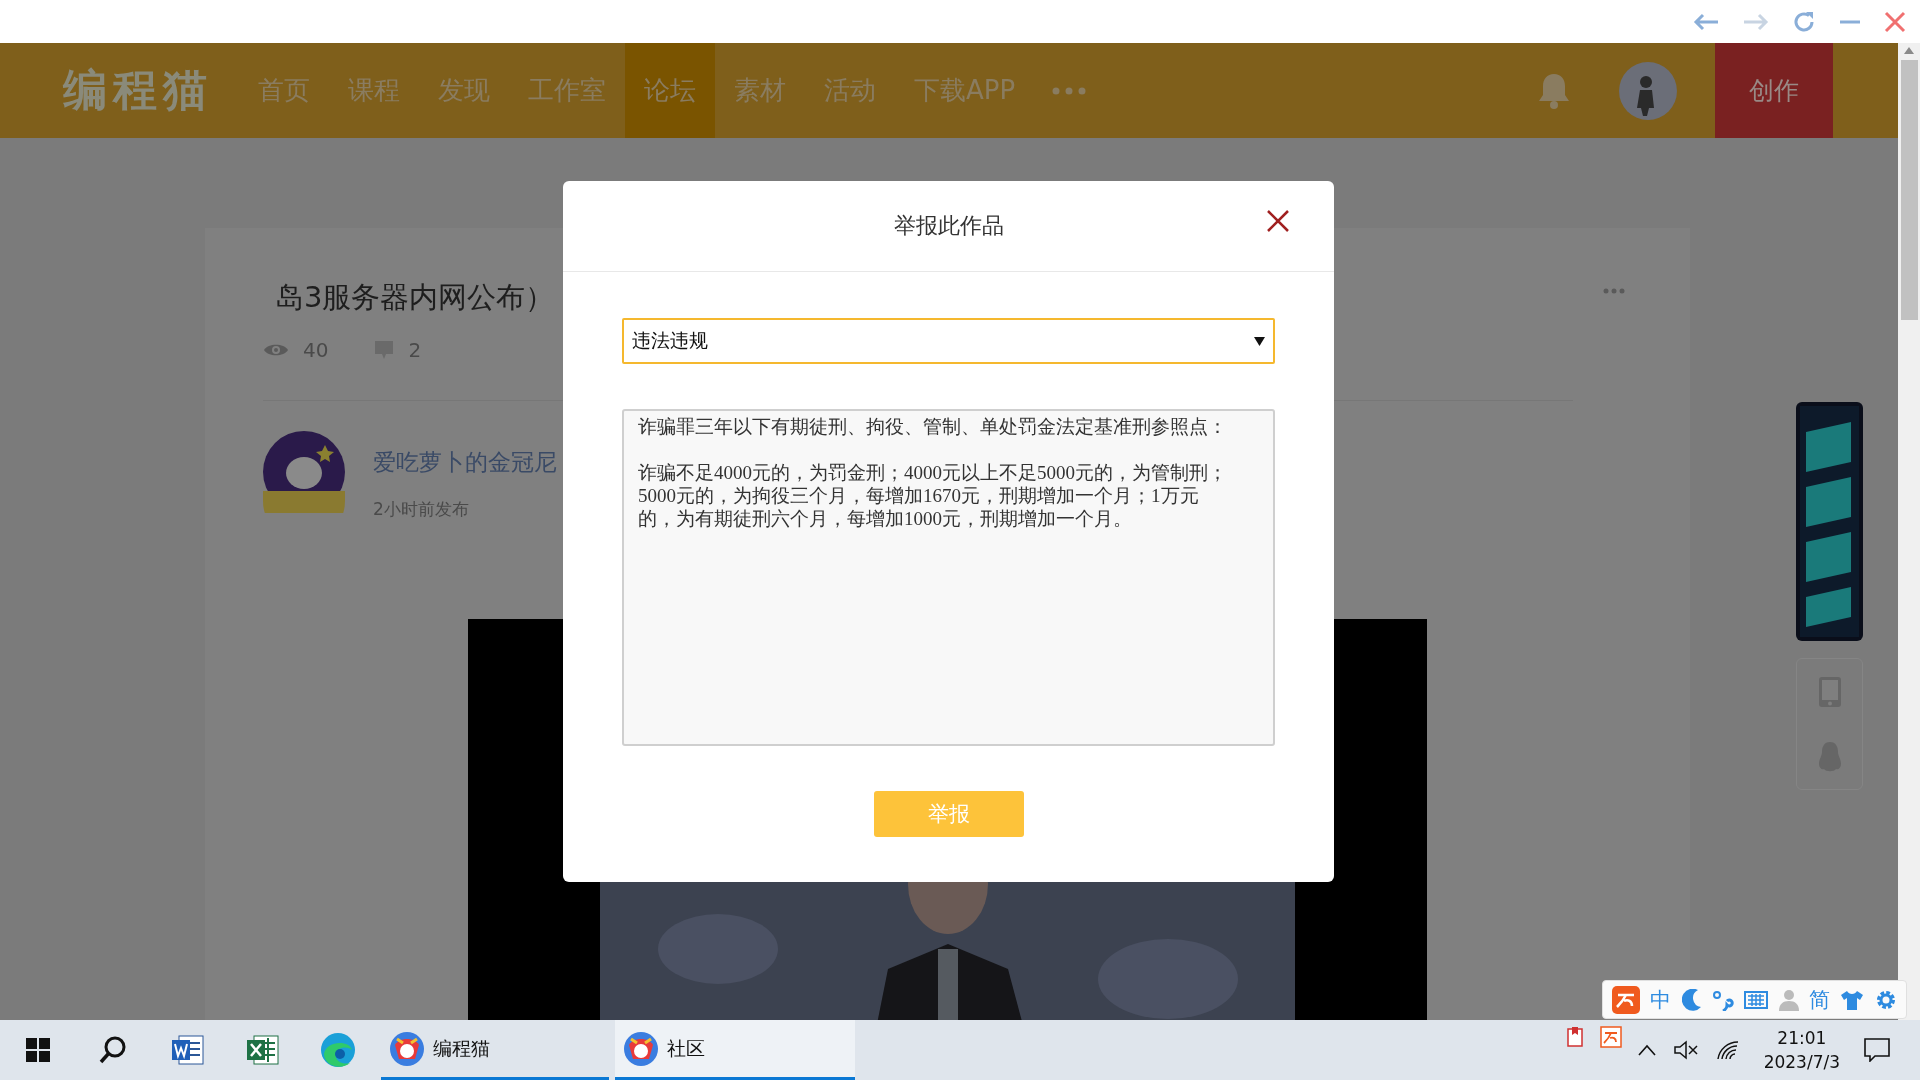  What do you see at coordinates (1575, 1037) in the screenshot?
I see `tray-app-icon` at bounding box center [1575, 1037].